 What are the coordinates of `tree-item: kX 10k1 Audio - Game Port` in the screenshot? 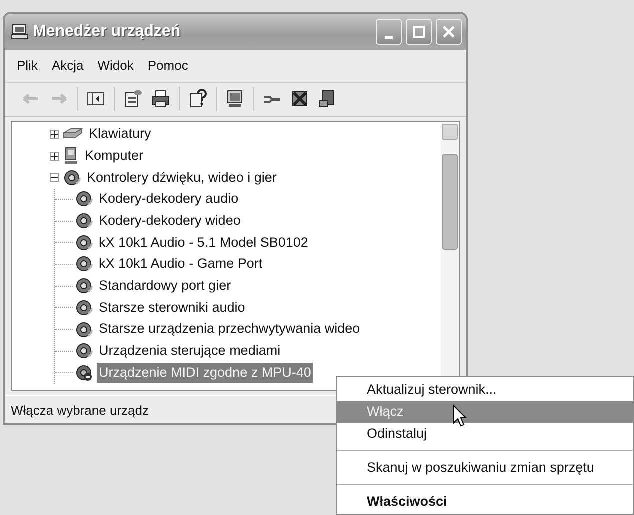 It's located at (181, 264).